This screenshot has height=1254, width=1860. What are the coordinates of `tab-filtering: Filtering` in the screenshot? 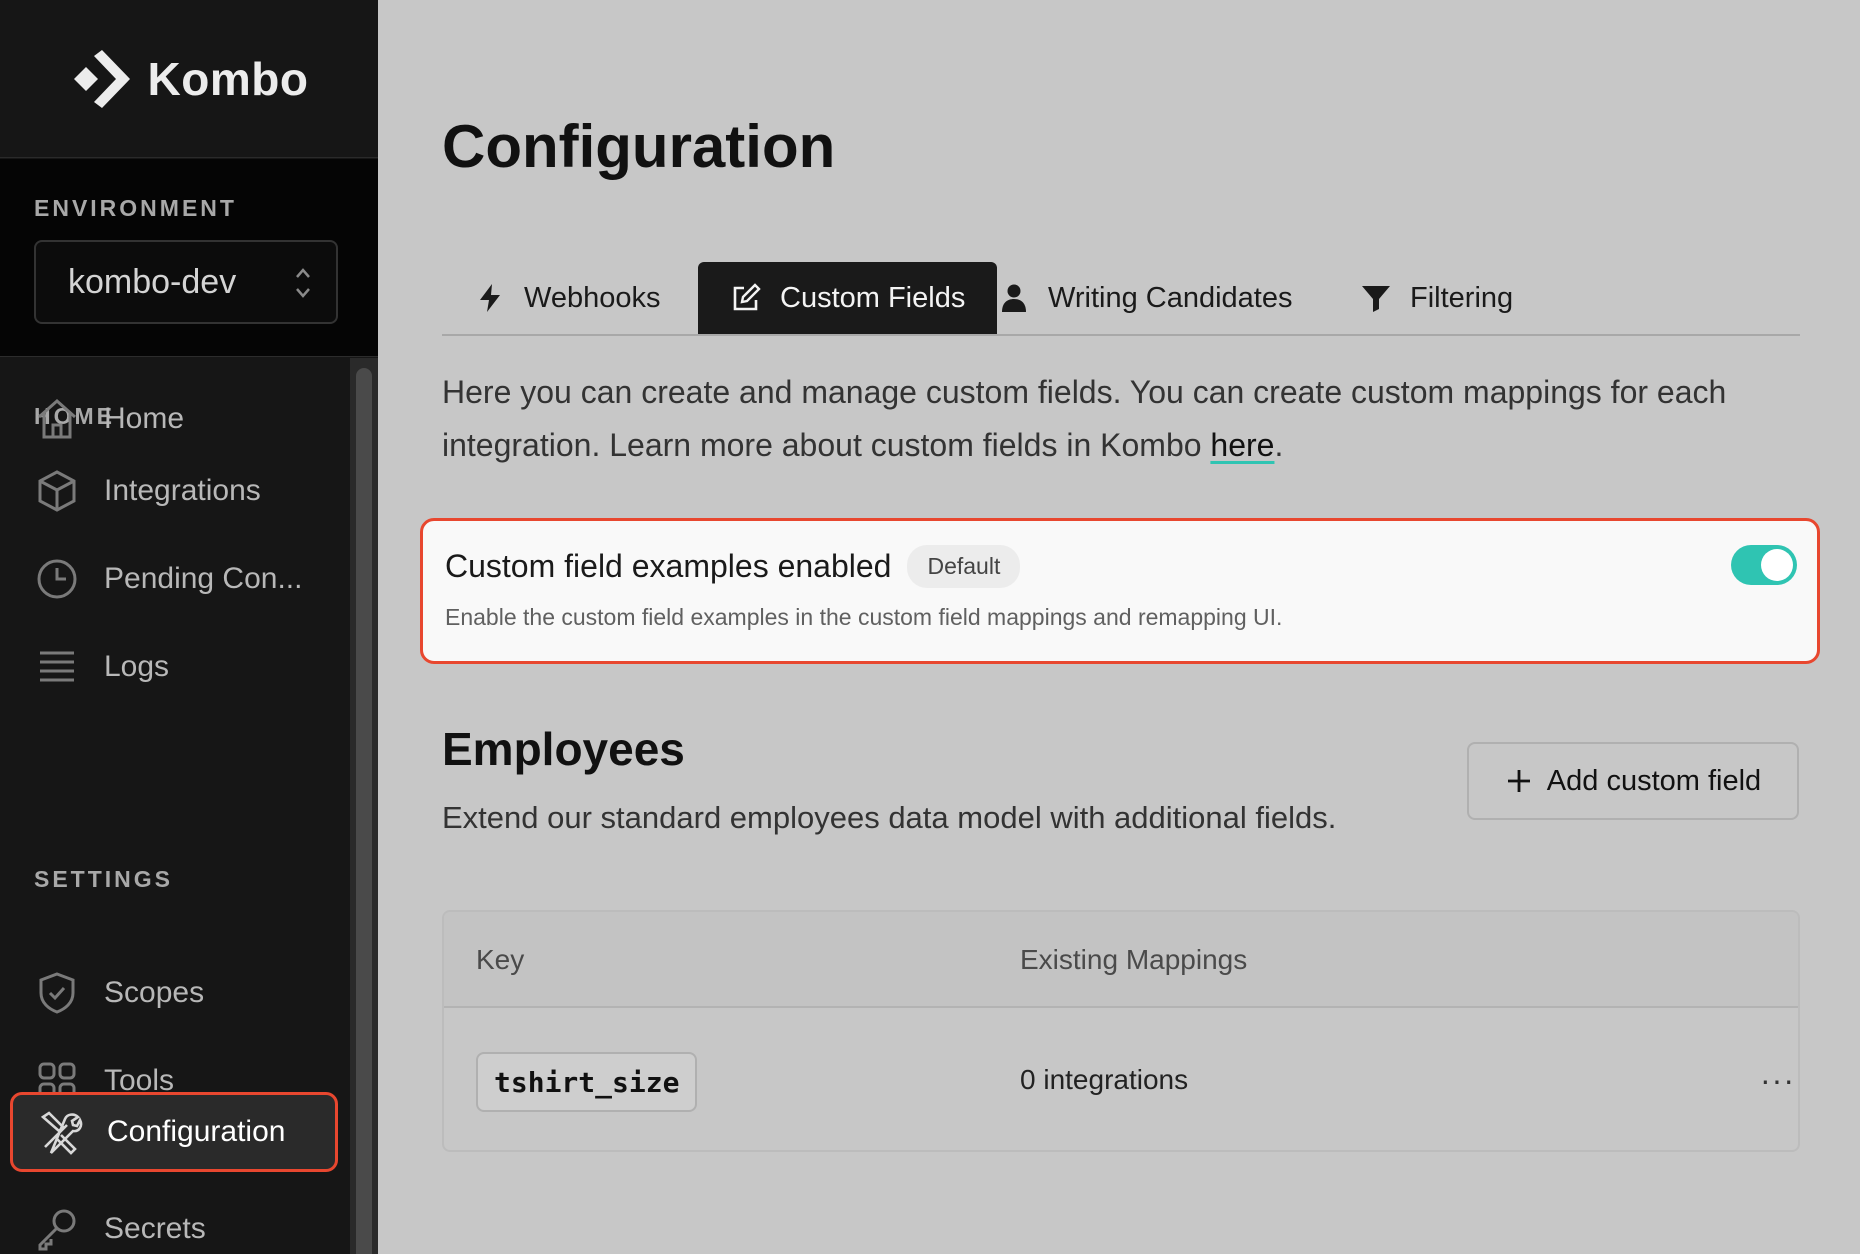 It's located at (1436, 298).